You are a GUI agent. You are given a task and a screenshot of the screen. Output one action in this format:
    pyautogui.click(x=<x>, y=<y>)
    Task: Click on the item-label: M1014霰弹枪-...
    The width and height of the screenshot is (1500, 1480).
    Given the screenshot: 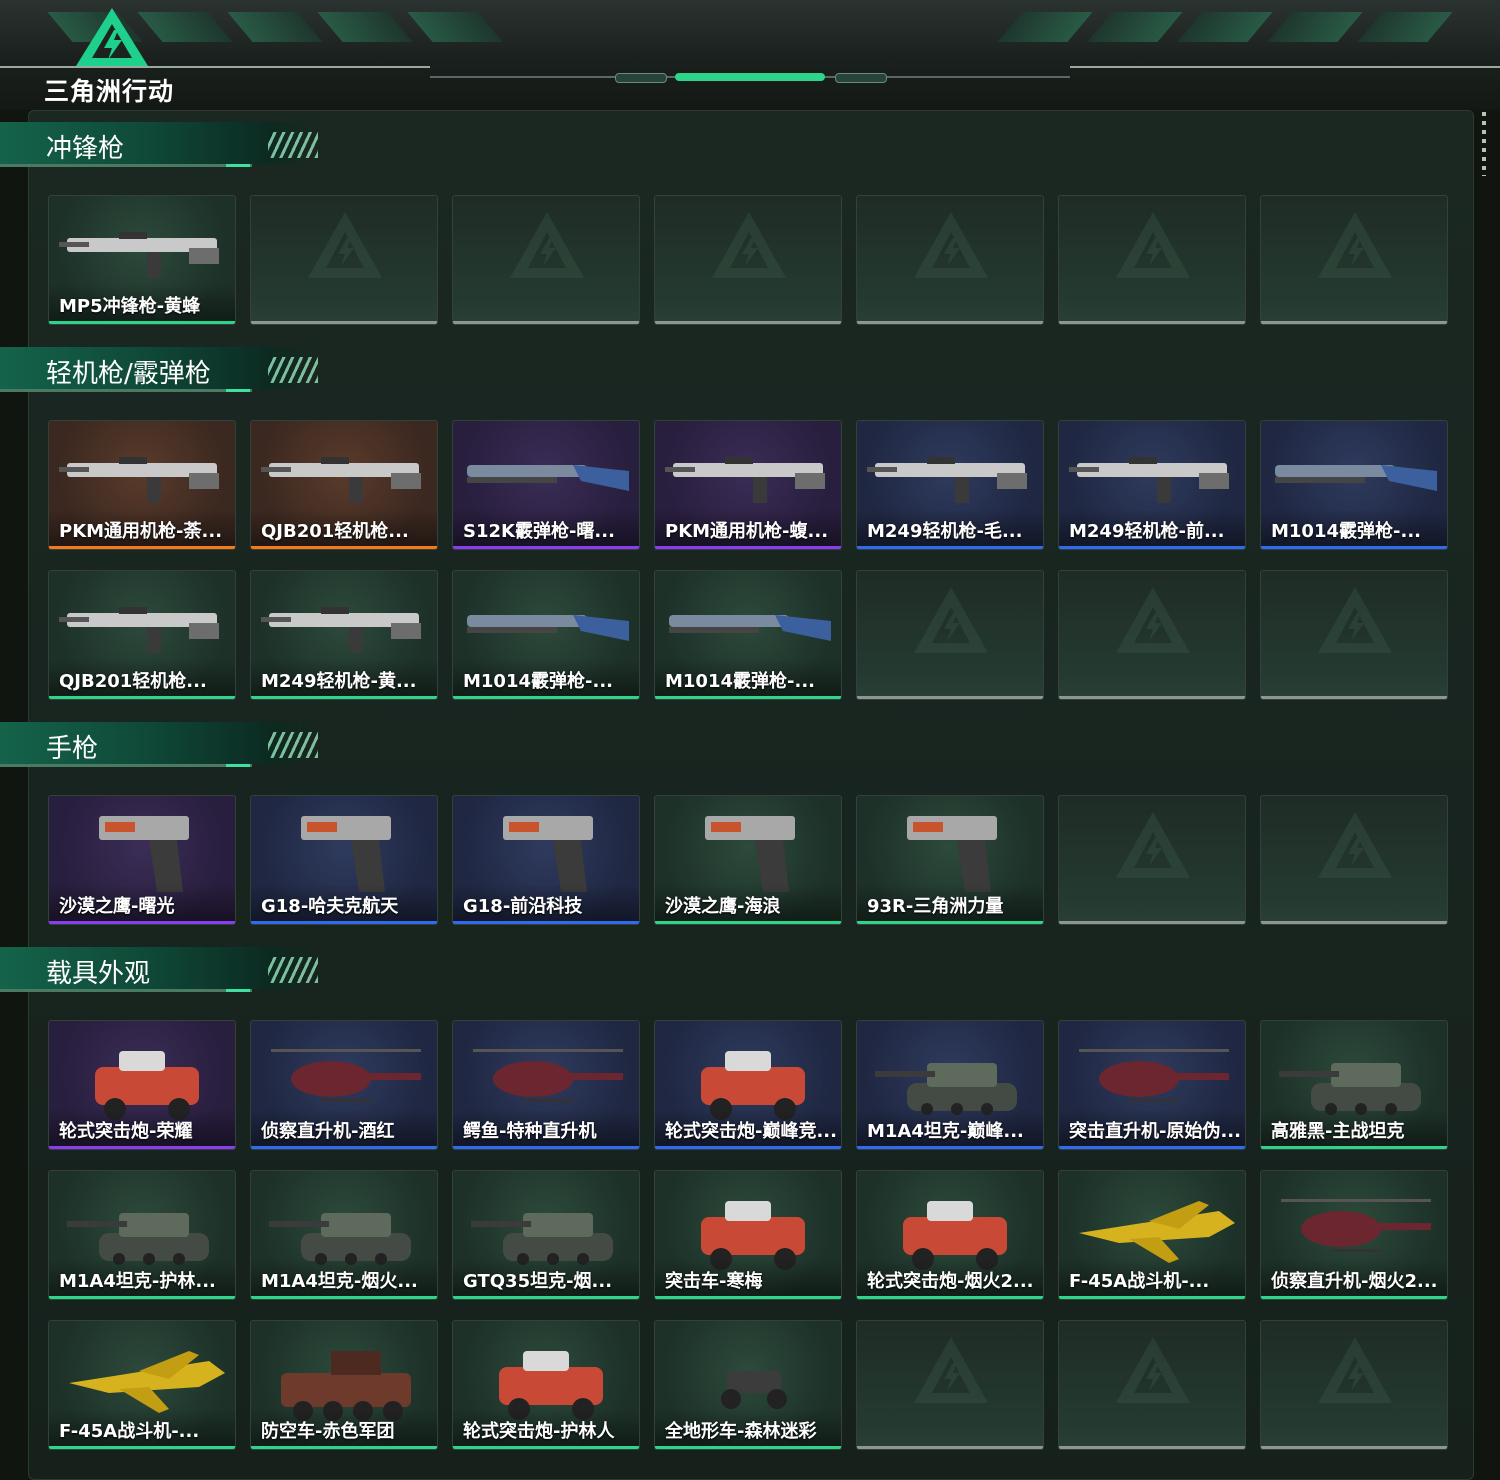 What is the action you would take?
    pyautogui.click(x=740, y=681)
    